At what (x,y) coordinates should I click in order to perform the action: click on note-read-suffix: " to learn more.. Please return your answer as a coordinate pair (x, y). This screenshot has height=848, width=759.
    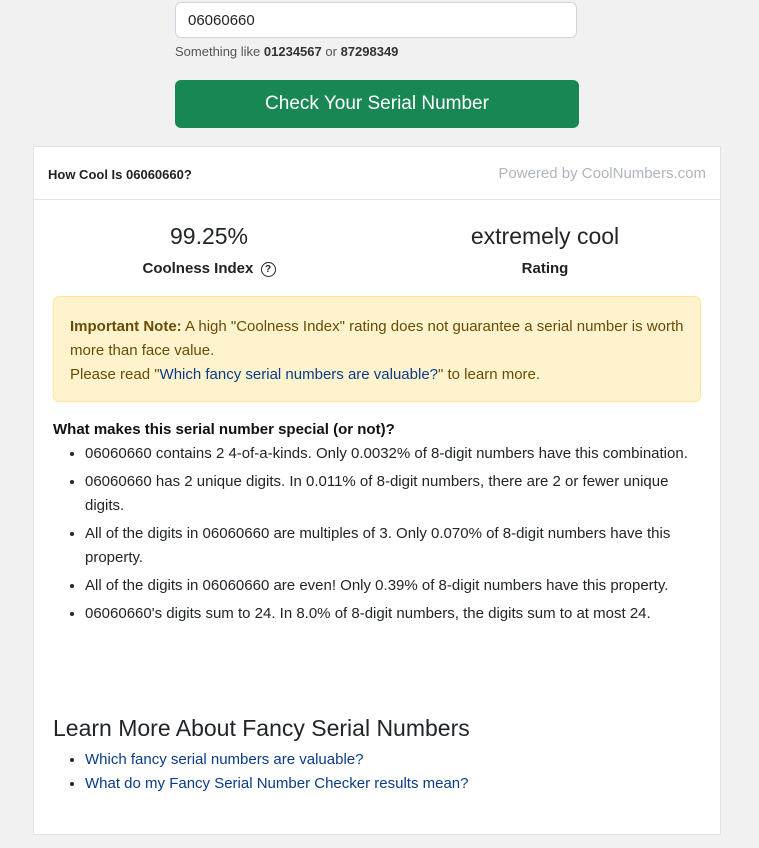
    Looking at the image, I should click on (489, 374).